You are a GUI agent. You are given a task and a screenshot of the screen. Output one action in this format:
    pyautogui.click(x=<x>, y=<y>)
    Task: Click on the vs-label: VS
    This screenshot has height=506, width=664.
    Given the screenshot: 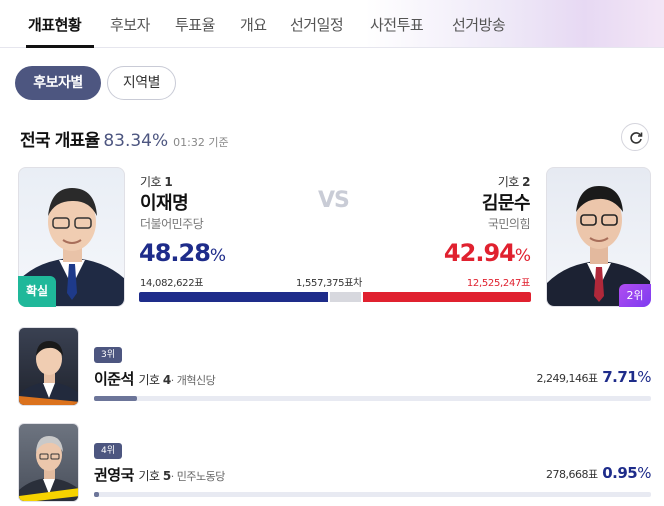 What is the action you would take?
    pyautogui.click(x=334, y=200)
    